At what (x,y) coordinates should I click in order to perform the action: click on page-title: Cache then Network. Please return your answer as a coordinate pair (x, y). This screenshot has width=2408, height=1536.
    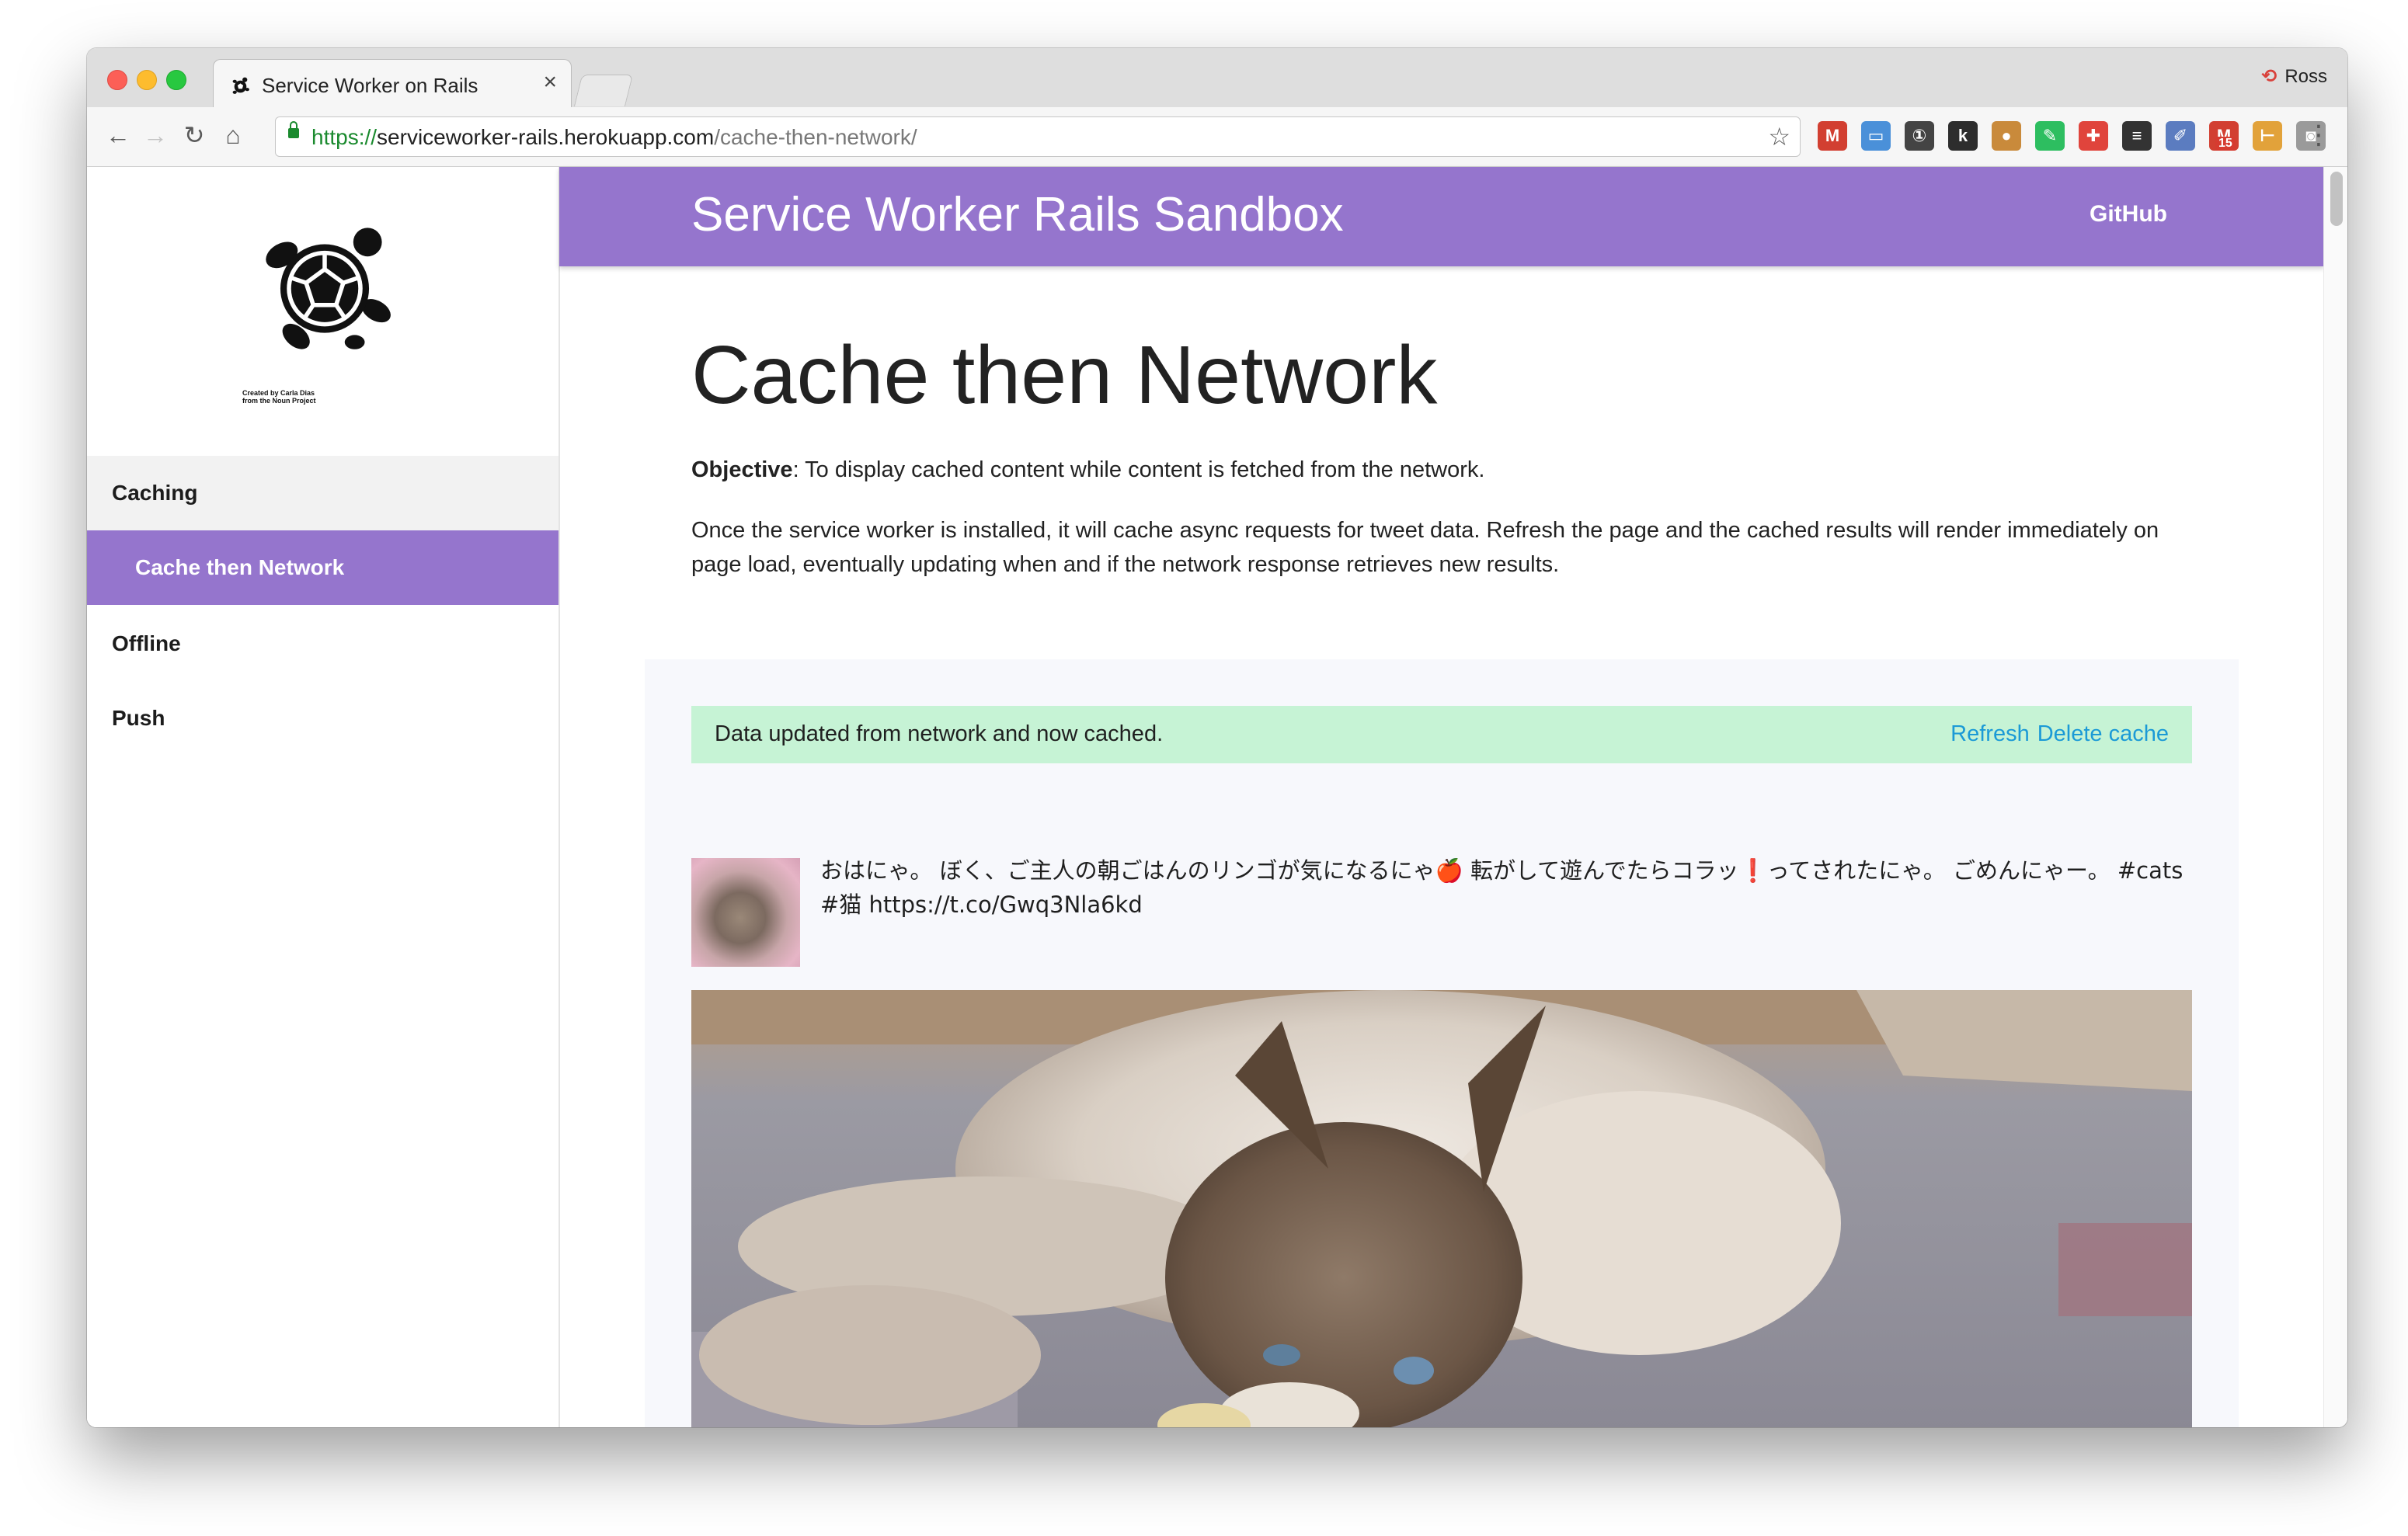
    Looking at the image, I should click on (1064, 375).